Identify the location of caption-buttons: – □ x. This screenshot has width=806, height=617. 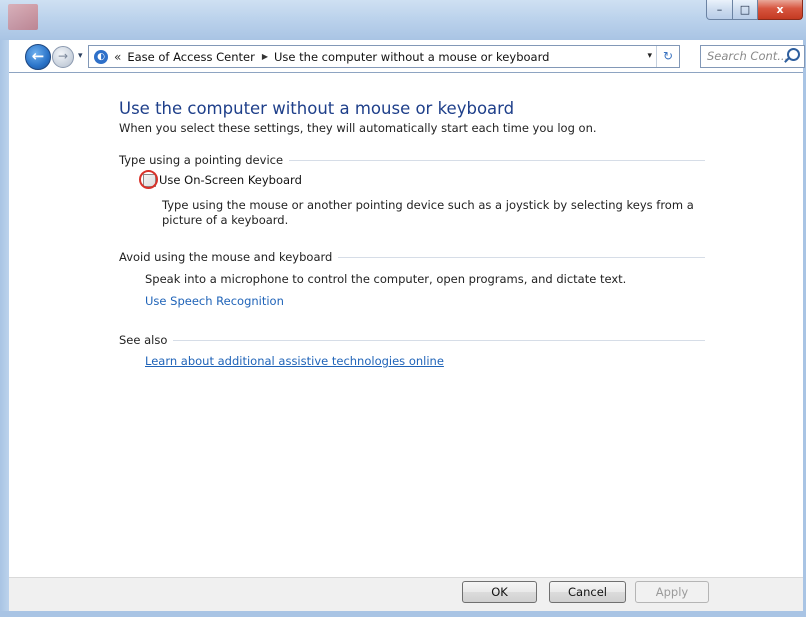
(754, 10).